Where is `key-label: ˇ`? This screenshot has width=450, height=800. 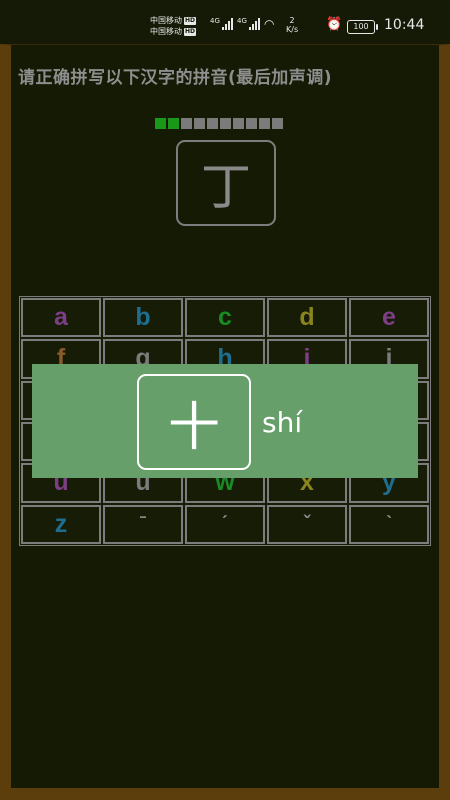
key-label: ˇ is located at coordinates (307, 523).